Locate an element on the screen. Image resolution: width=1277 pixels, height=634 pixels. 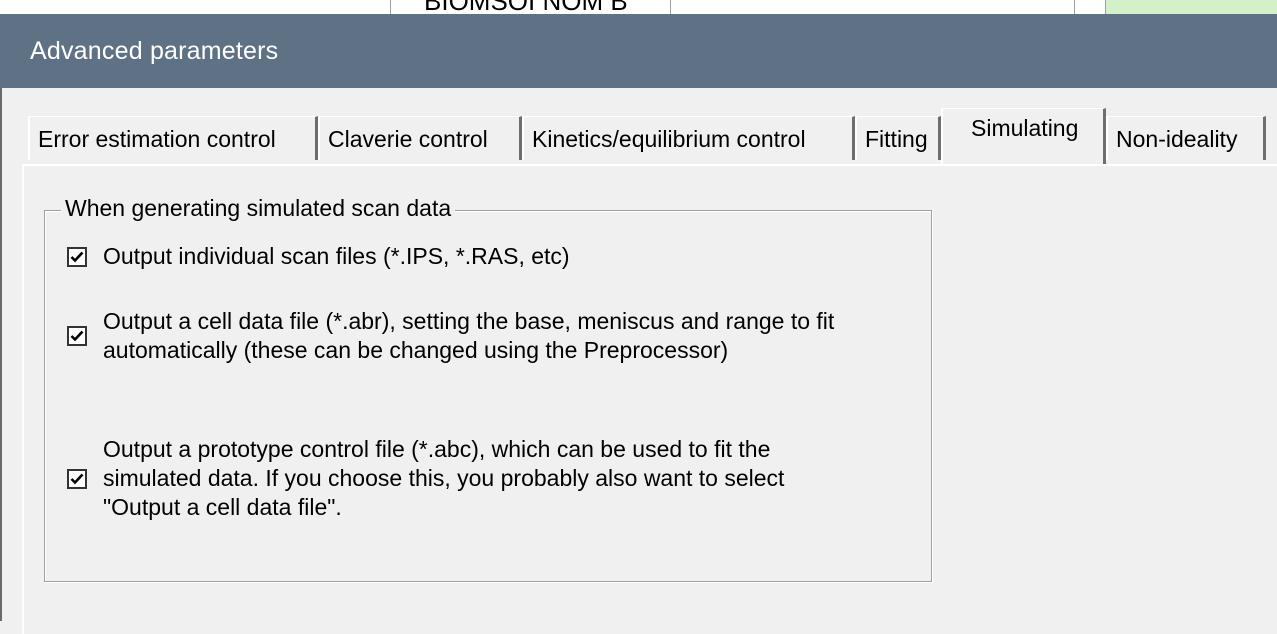
output-cell-data-file-checkbox is located at coordinates (77, 336).